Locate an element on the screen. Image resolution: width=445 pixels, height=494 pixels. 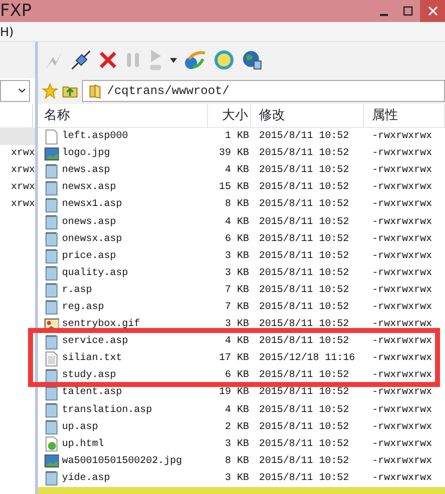
file-name: newsx1.asp is located at coordinates (92, 204).